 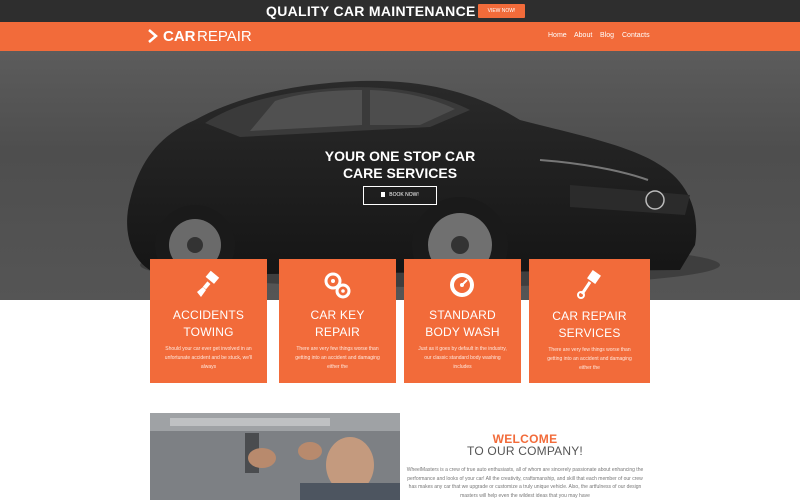 I want to click on book-now-button: BOOK NOW!, so click(x=400, y=195).